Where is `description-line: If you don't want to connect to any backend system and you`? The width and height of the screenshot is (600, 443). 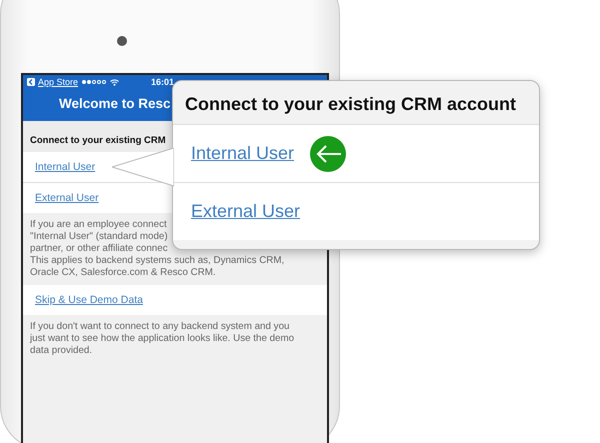
description-line: If you don't want to connect to any backend system and you is located at coordinates (160, 327).